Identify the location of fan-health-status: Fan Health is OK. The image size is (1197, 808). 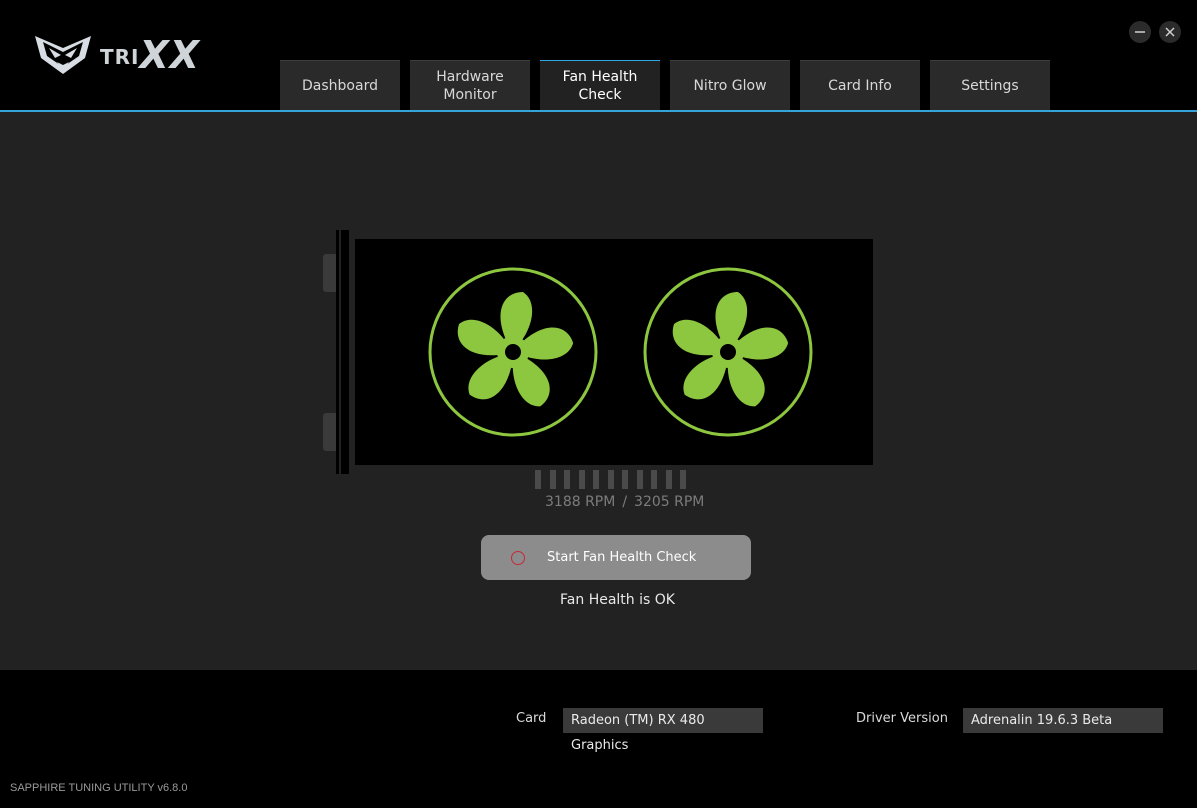
(617, 600).